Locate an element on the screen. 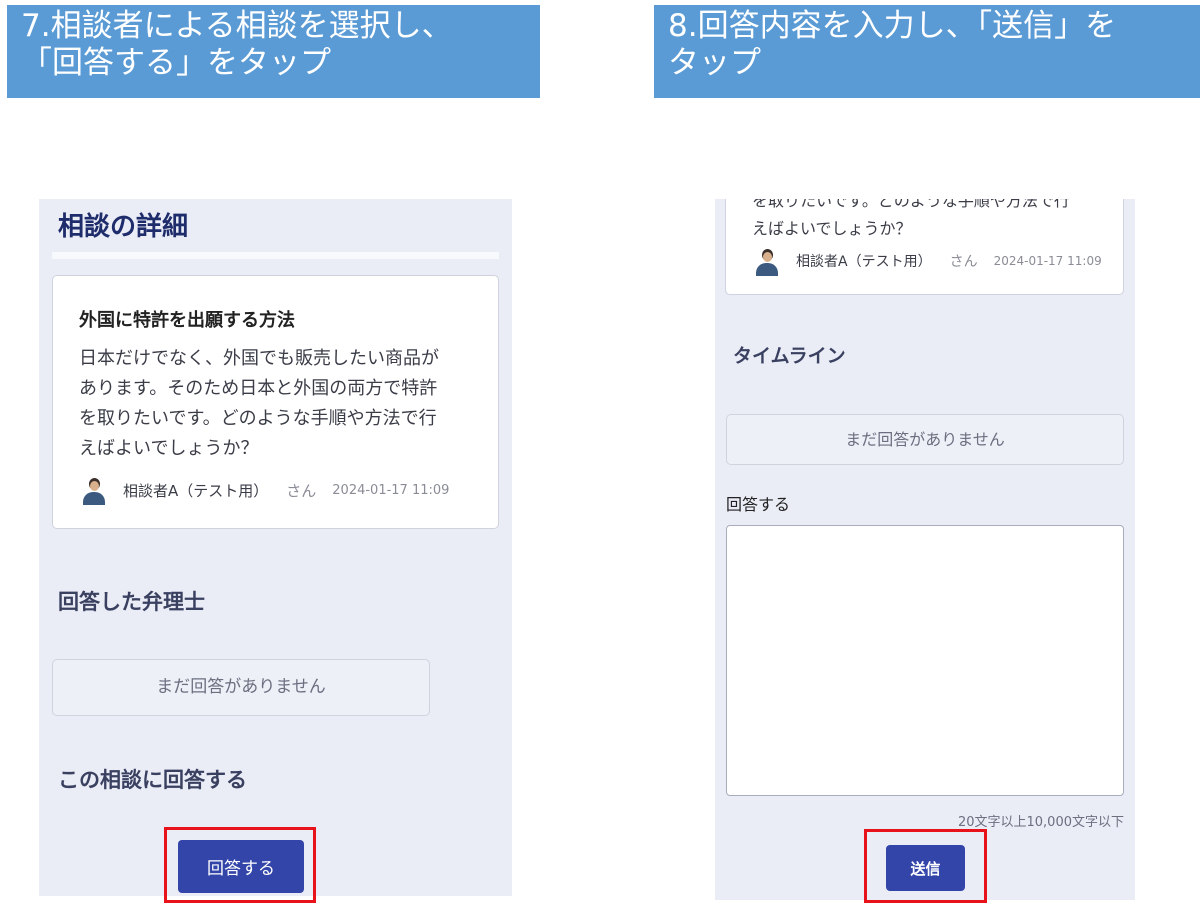 The width and height of the screenshot is (1203, 904). send-button-highlight is located at coordinates (925, 866).